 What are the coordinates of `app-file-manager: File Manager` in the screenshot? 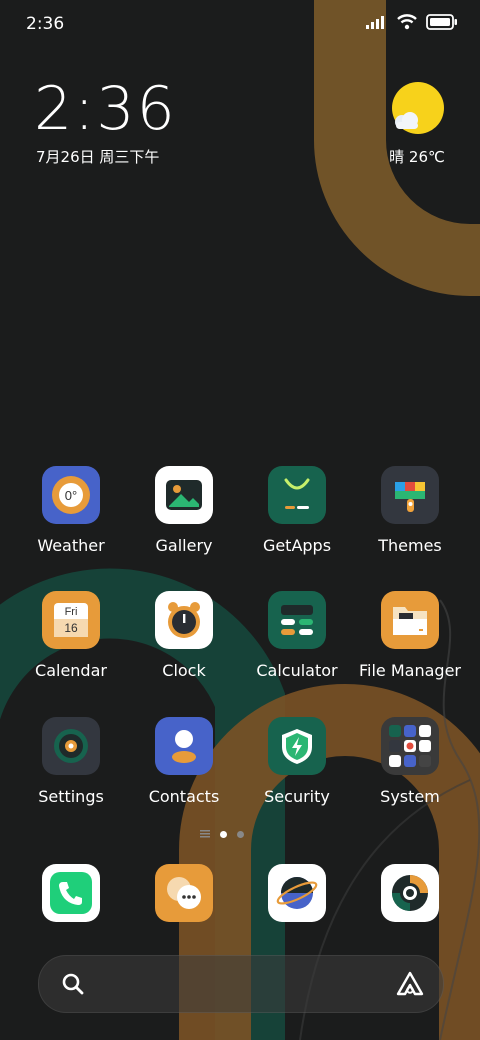 It's located at (409, 641).